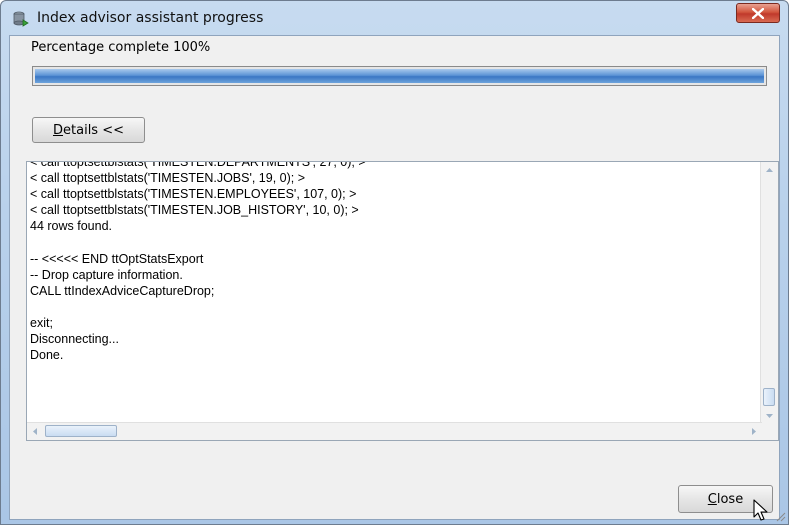 Image resolution: width=791 pixels, height=527 pixels. I want to click on scroll-up-icon, so click(769, 170).